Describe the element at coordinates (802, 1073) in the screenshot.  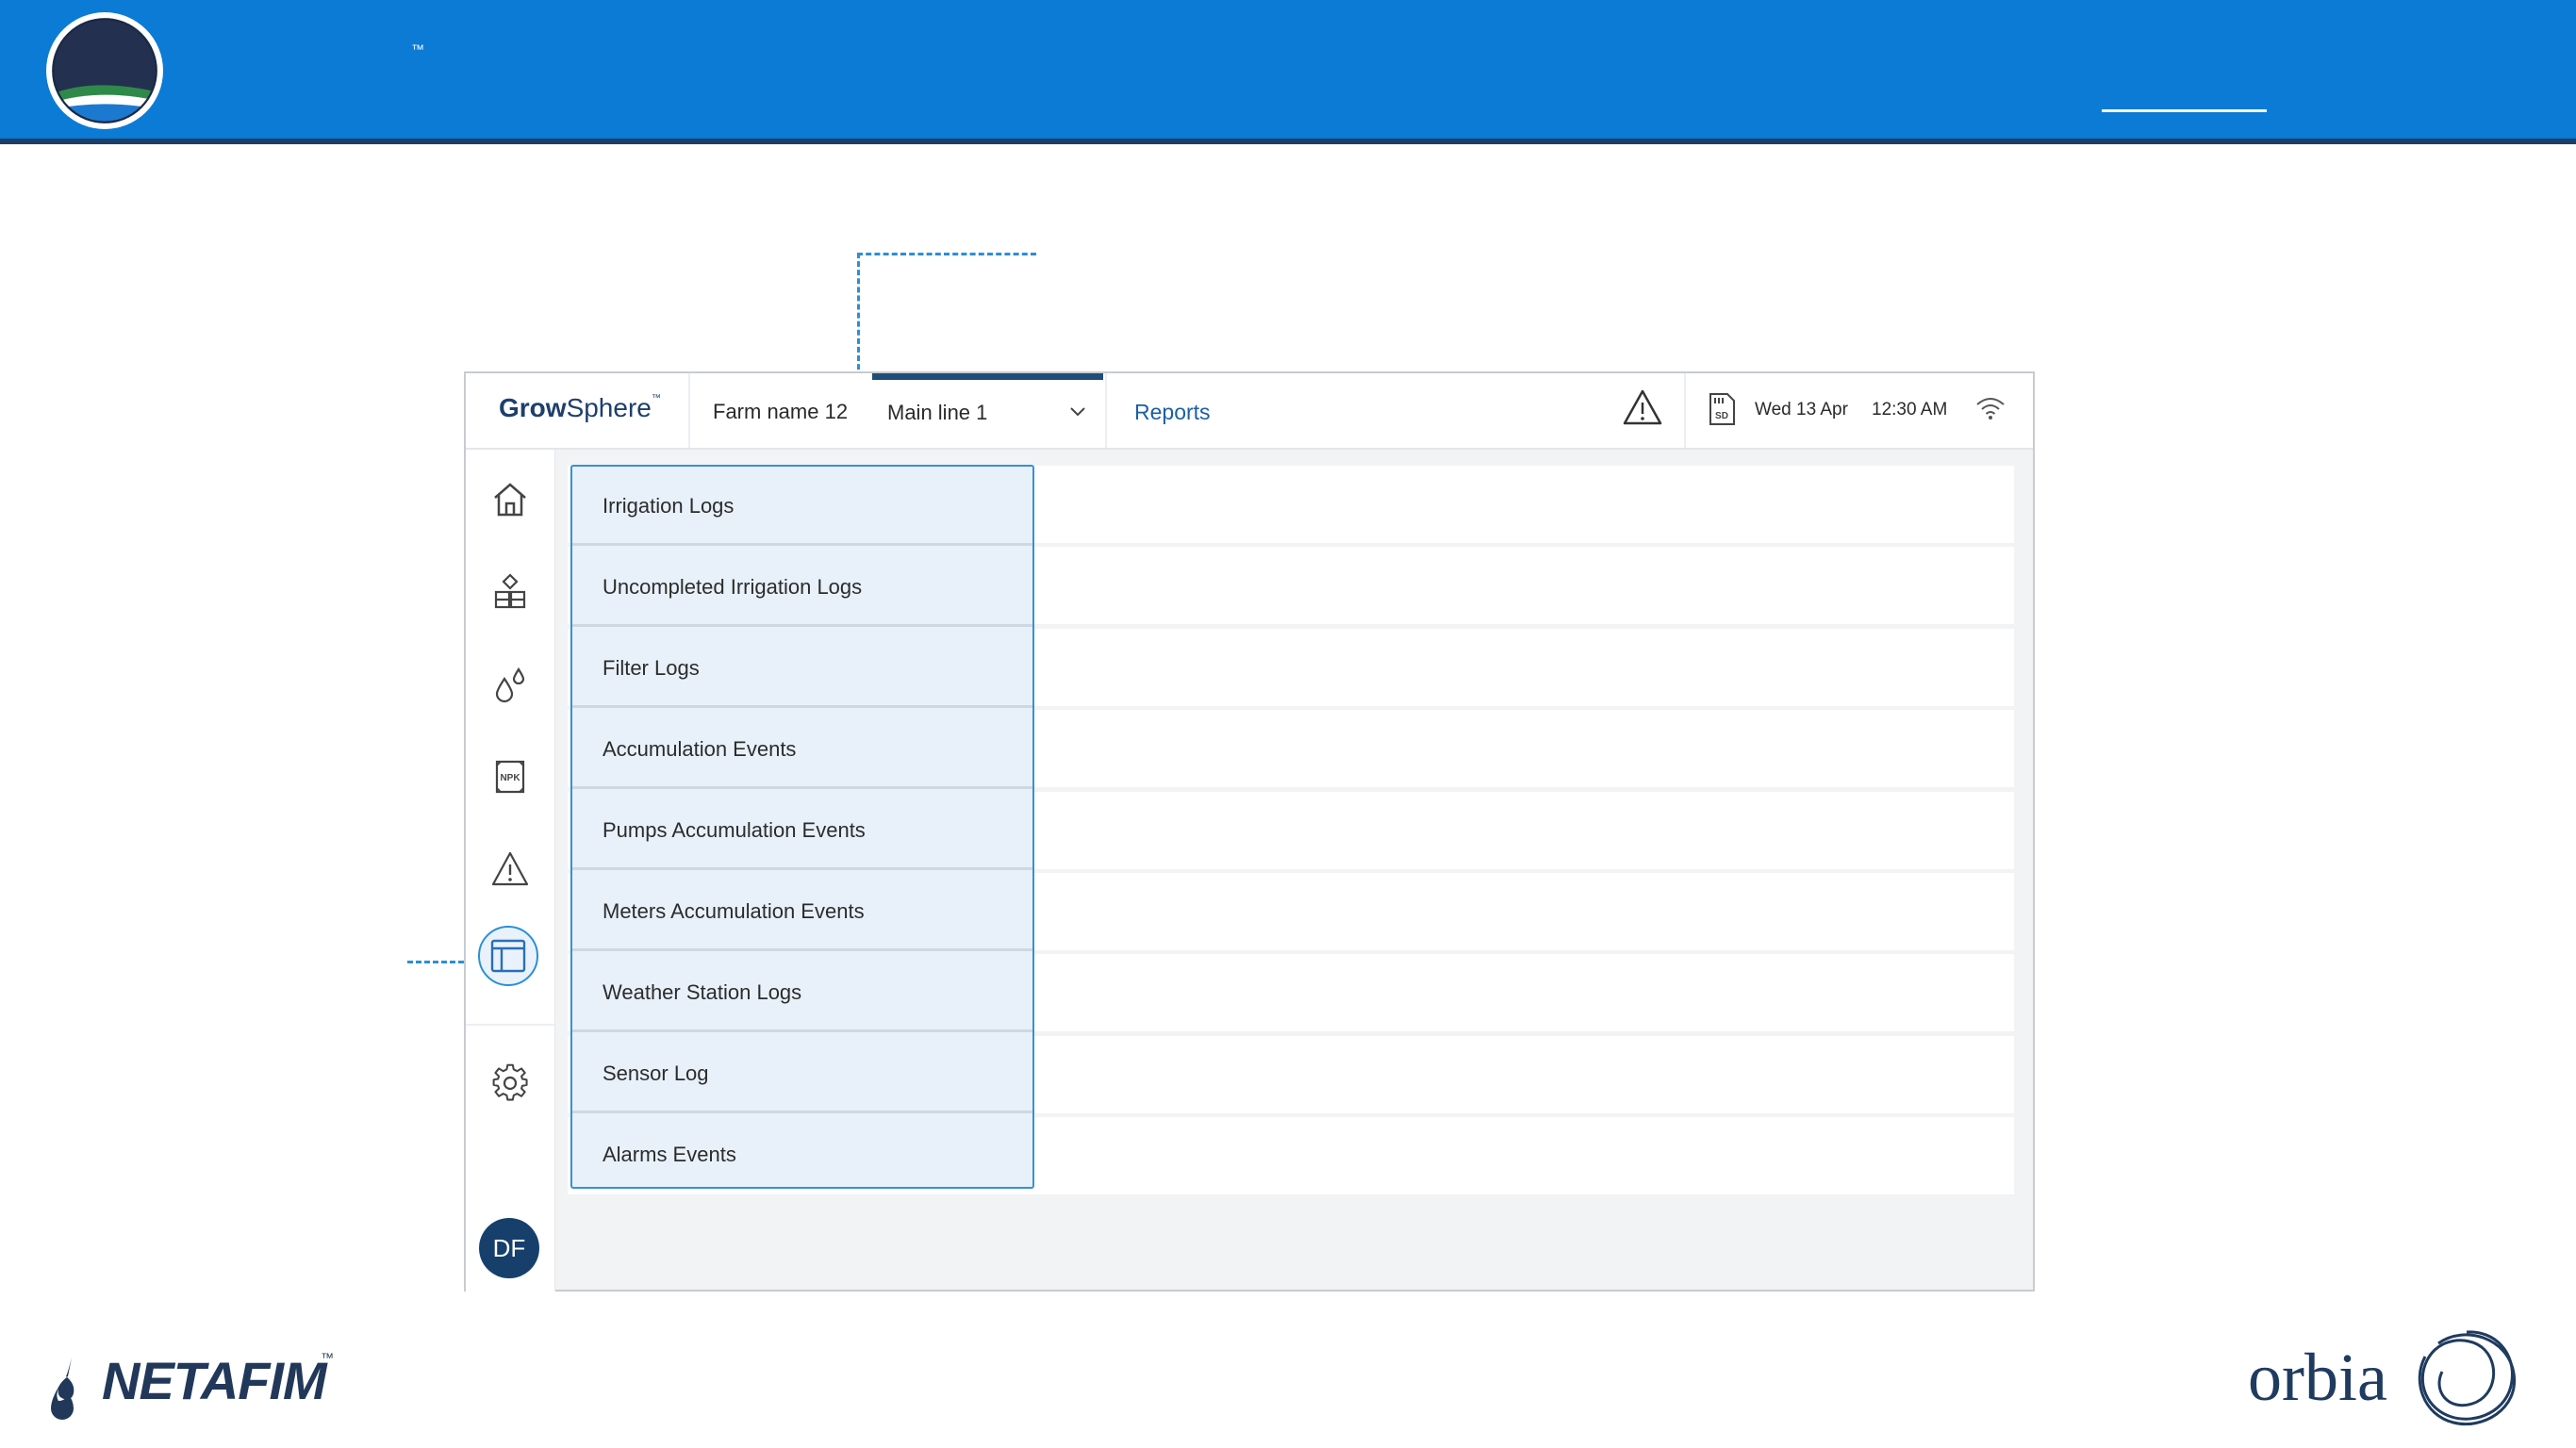
I see `menu-item-sensor-log: Sensor Log` at that location.